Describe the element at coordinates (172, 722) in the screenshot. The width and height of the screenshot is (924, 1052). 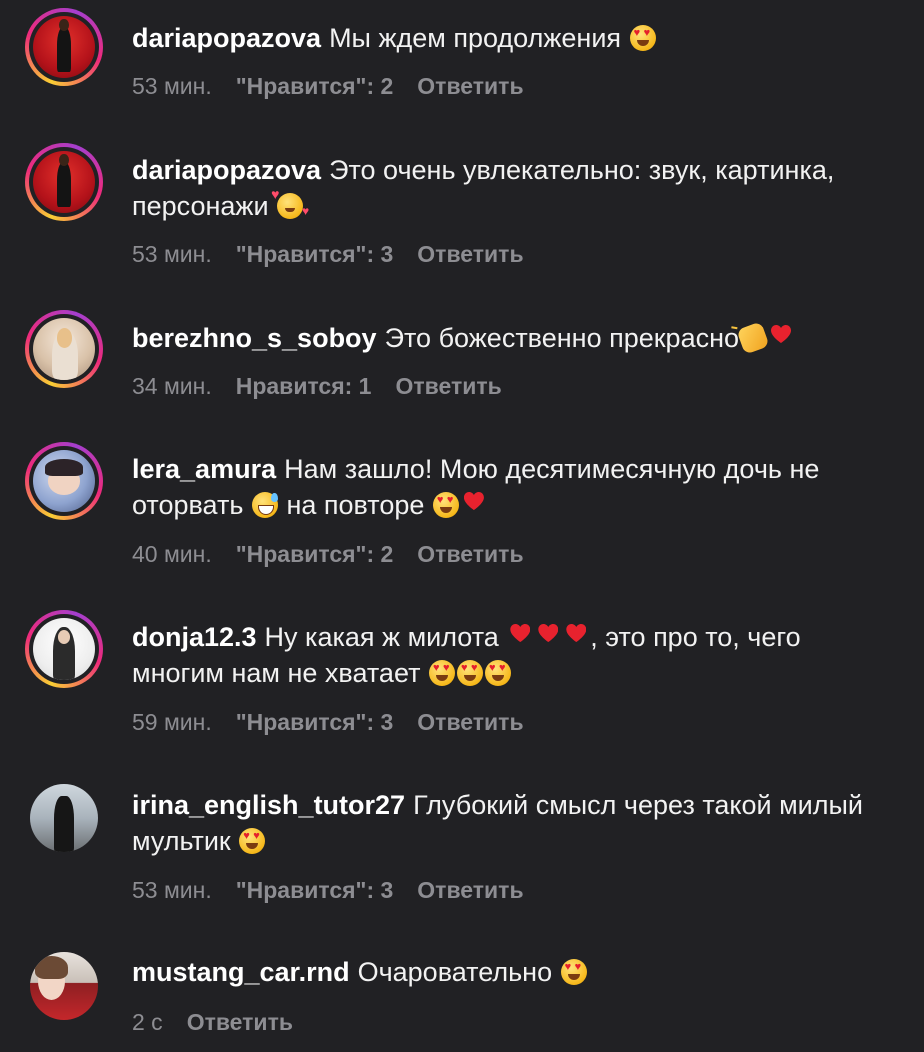
I see `comment-time: 59 мин.` at that location.